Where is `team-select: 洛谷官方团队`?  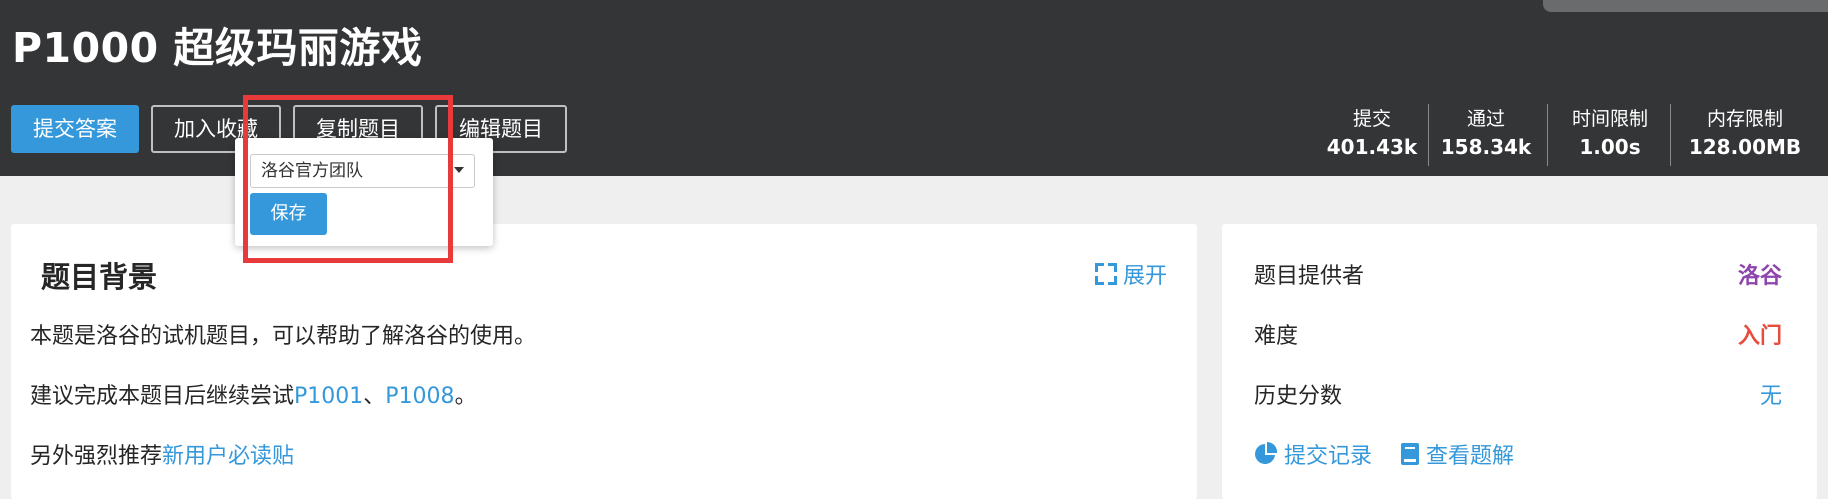
team-select: 洛谷官方团队 is located at coordinates (362, 171).